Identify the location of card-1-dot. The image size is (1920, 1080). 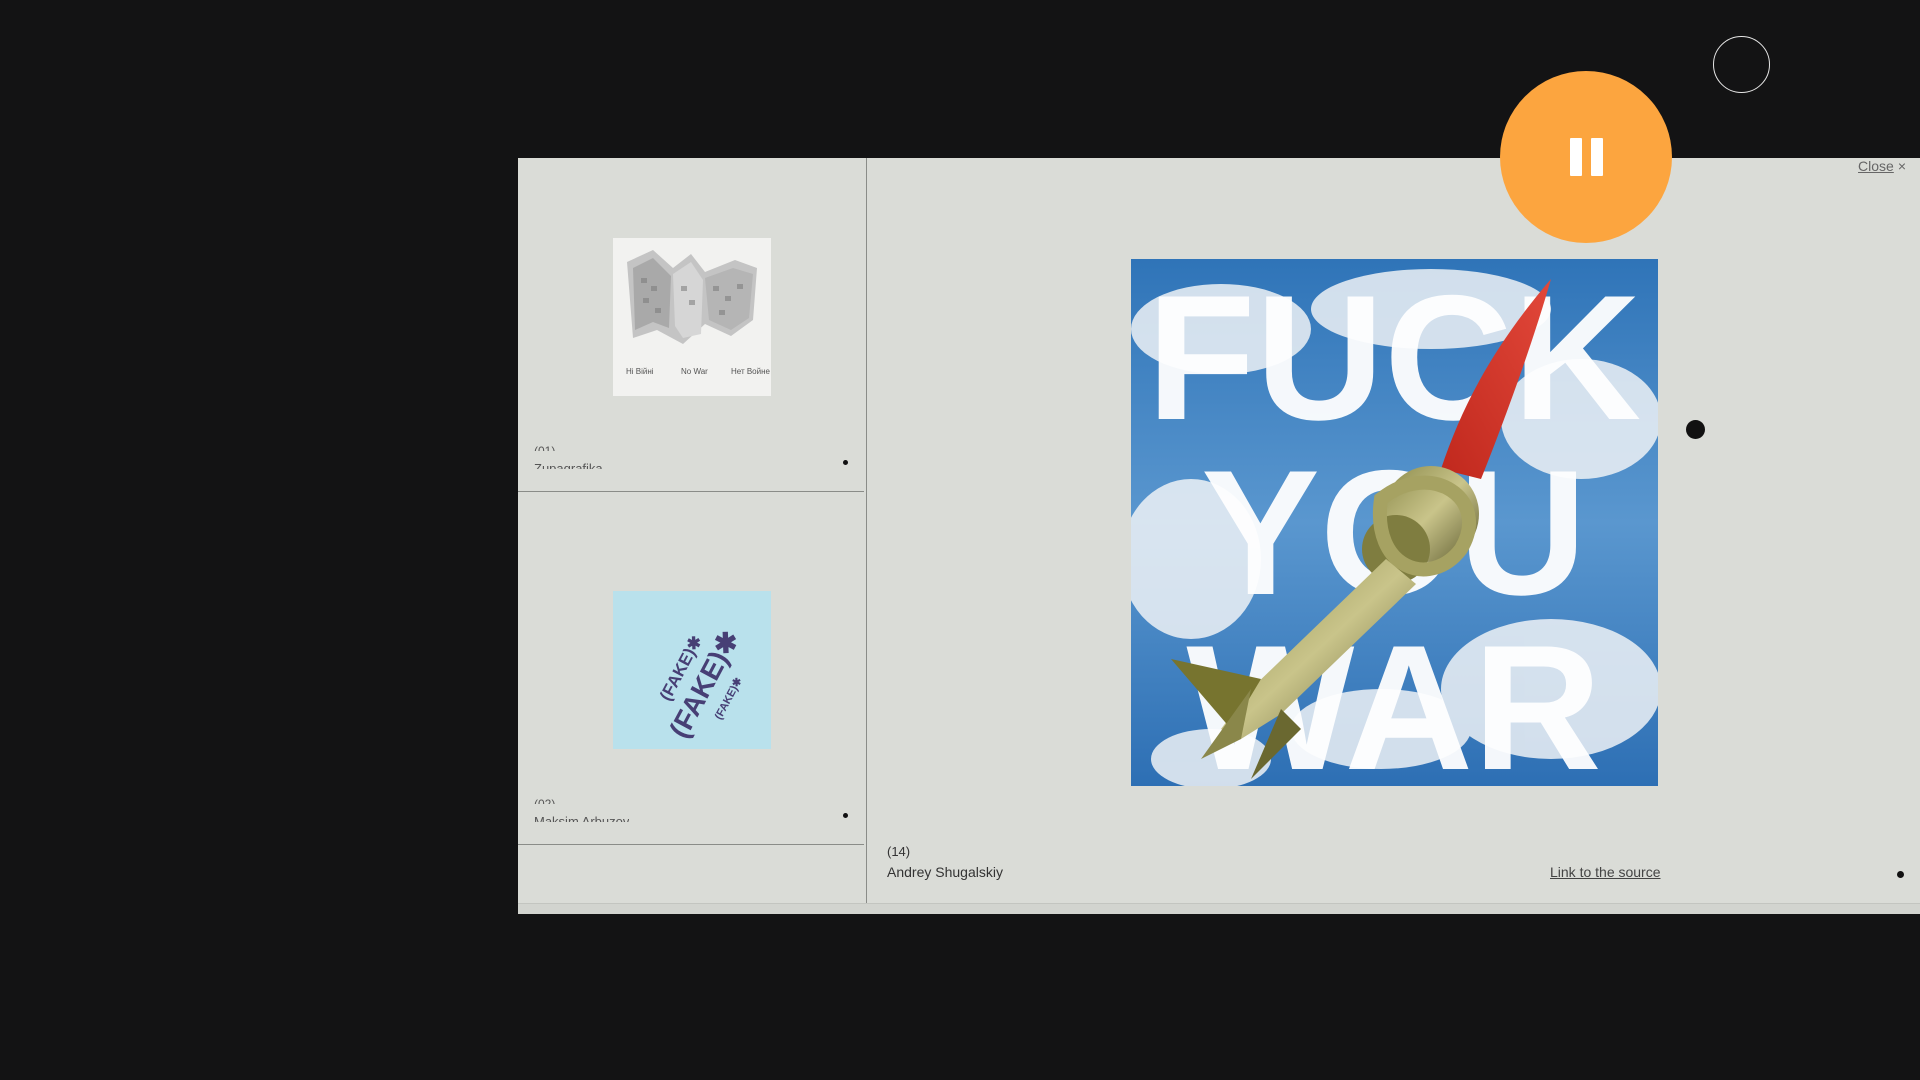
(845, 462).